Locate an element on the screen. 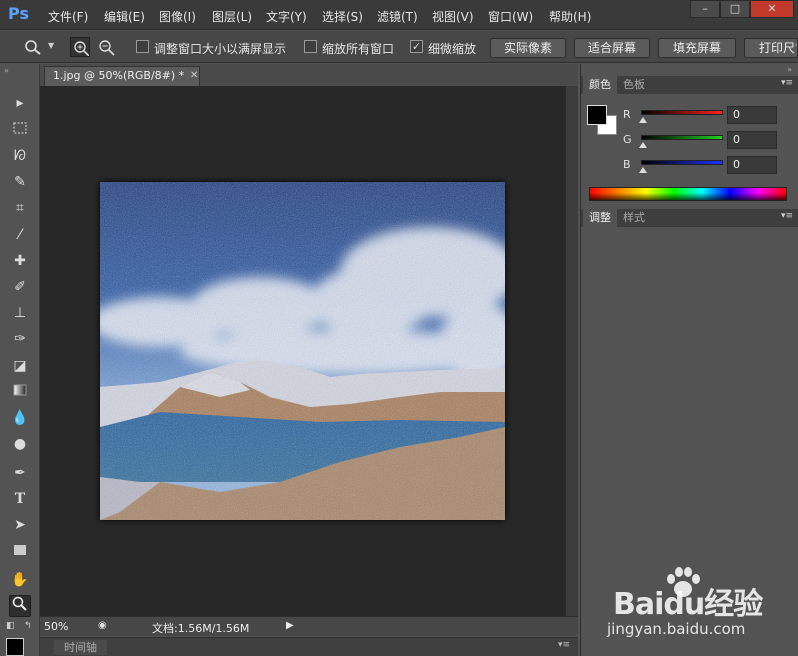 Image resolution: width=798 pixels, height=656 pixels. zoom-percentage: 50% is located at coordinates (56, 626).